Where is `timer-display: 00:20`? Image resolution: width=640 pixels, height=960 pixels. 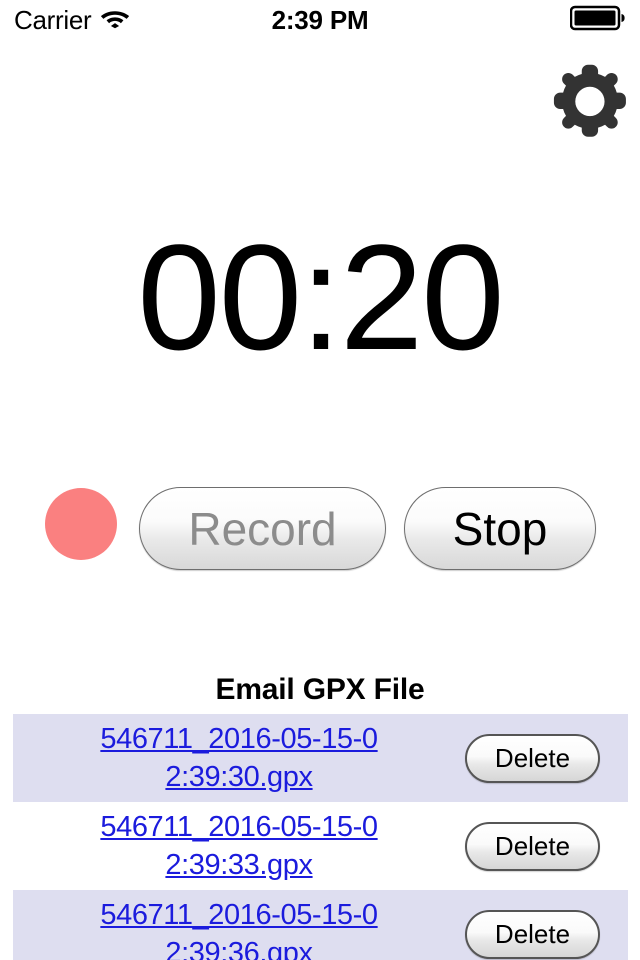 timer-display: 00:20 is located at coordinates (320, 297).